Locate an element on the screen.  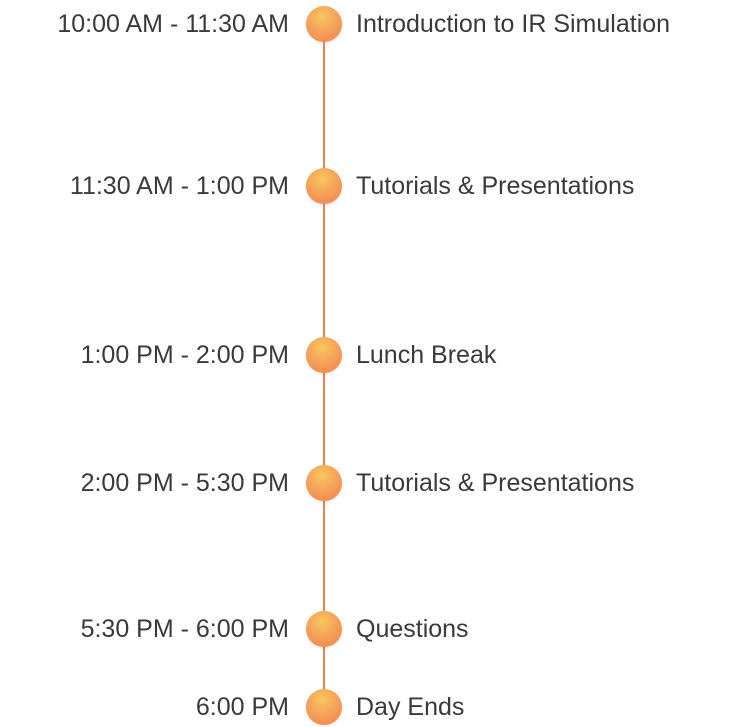
event-title: Questions is located at coordinates (412, 629).